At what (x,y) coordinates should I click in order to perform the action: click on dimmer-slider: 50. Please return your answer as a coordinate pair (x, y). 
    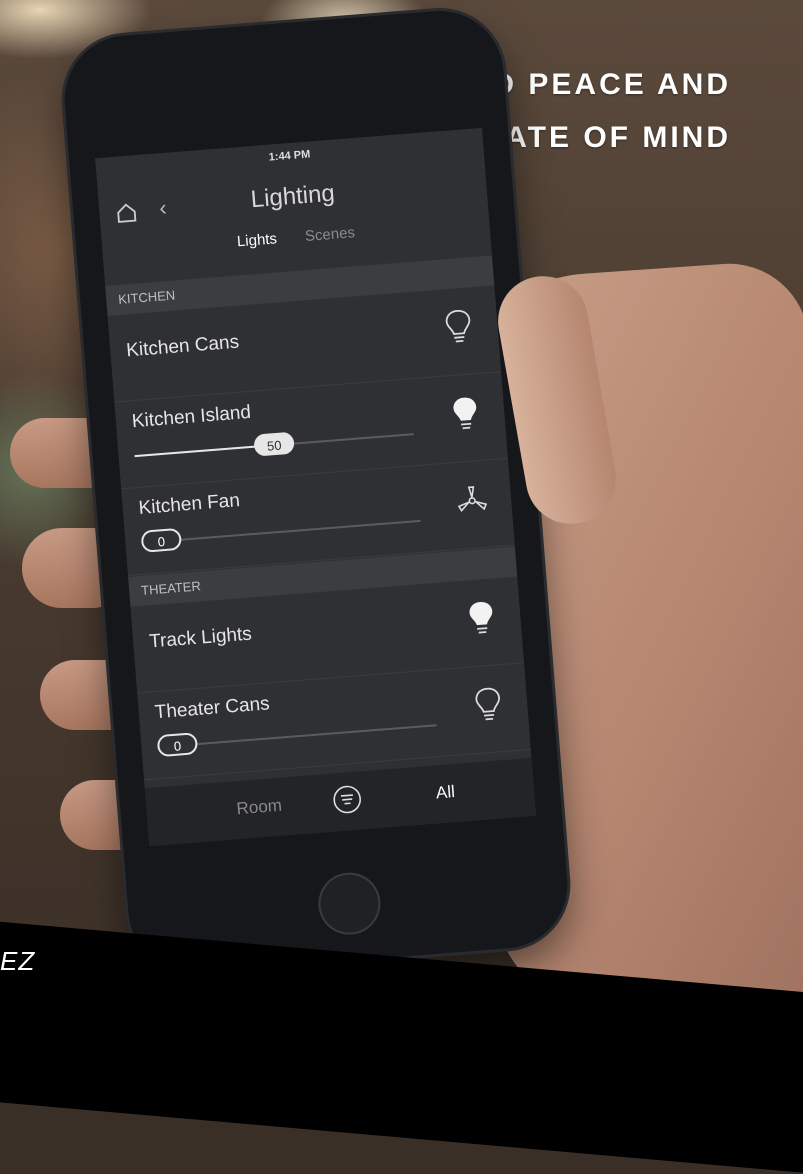
    Looking at the image, I should click on (274, 445).